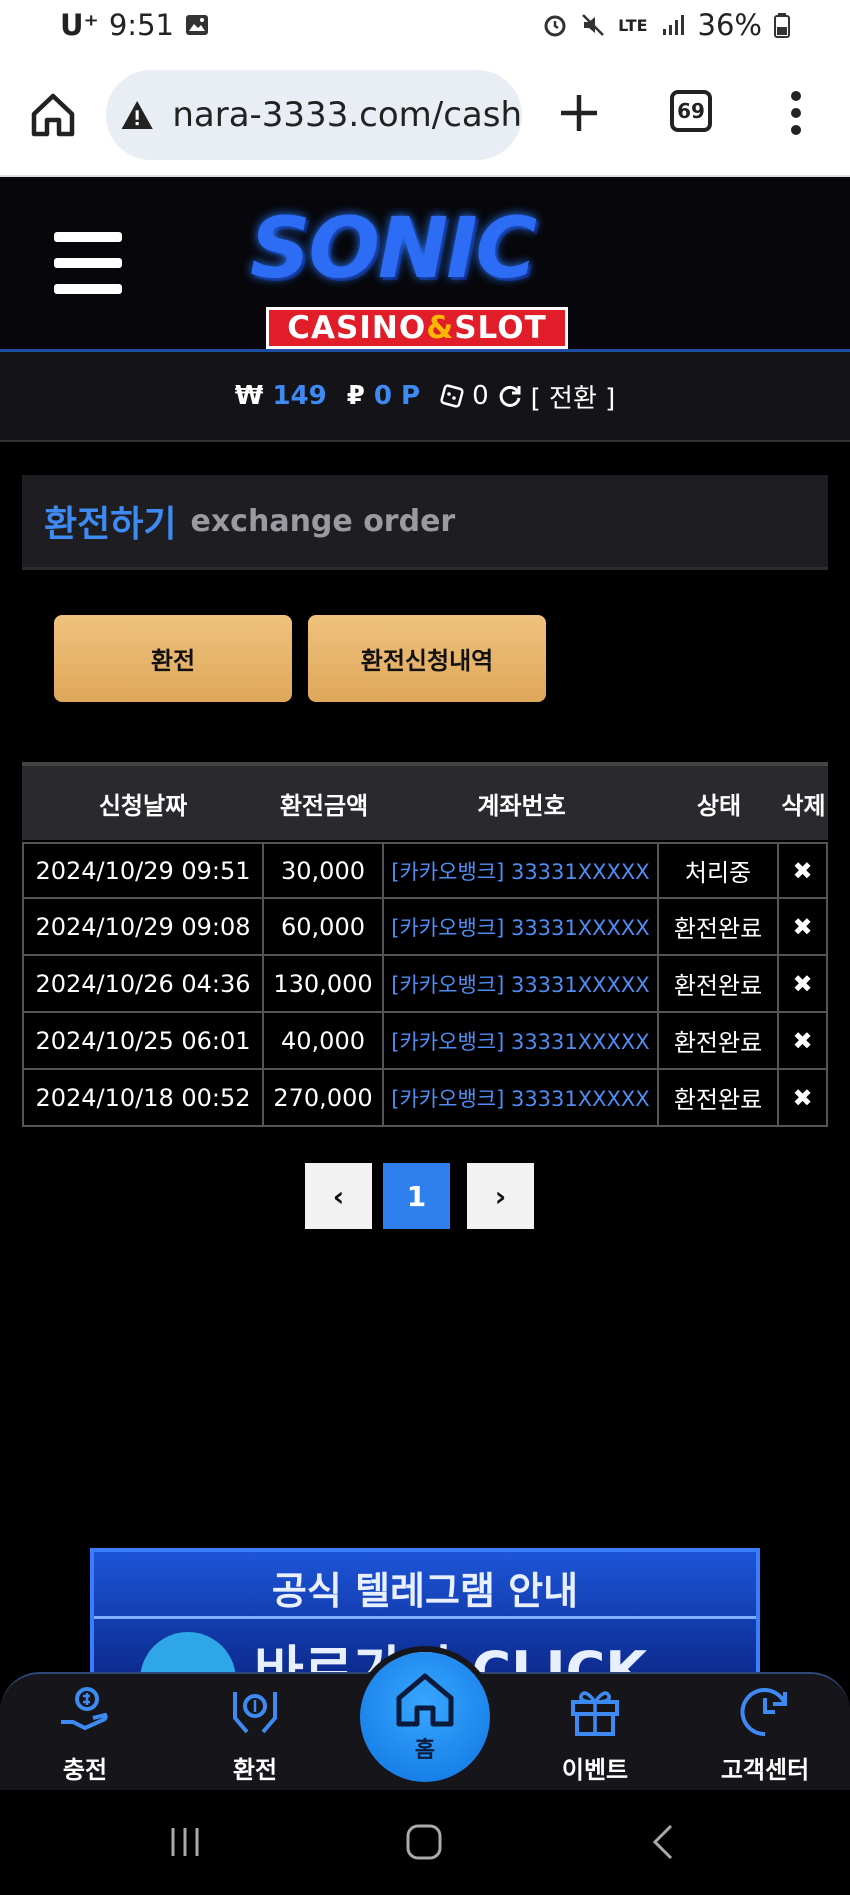 The image size is (850, 1895). I want to click on system-home-icon, so click(424, 1842).